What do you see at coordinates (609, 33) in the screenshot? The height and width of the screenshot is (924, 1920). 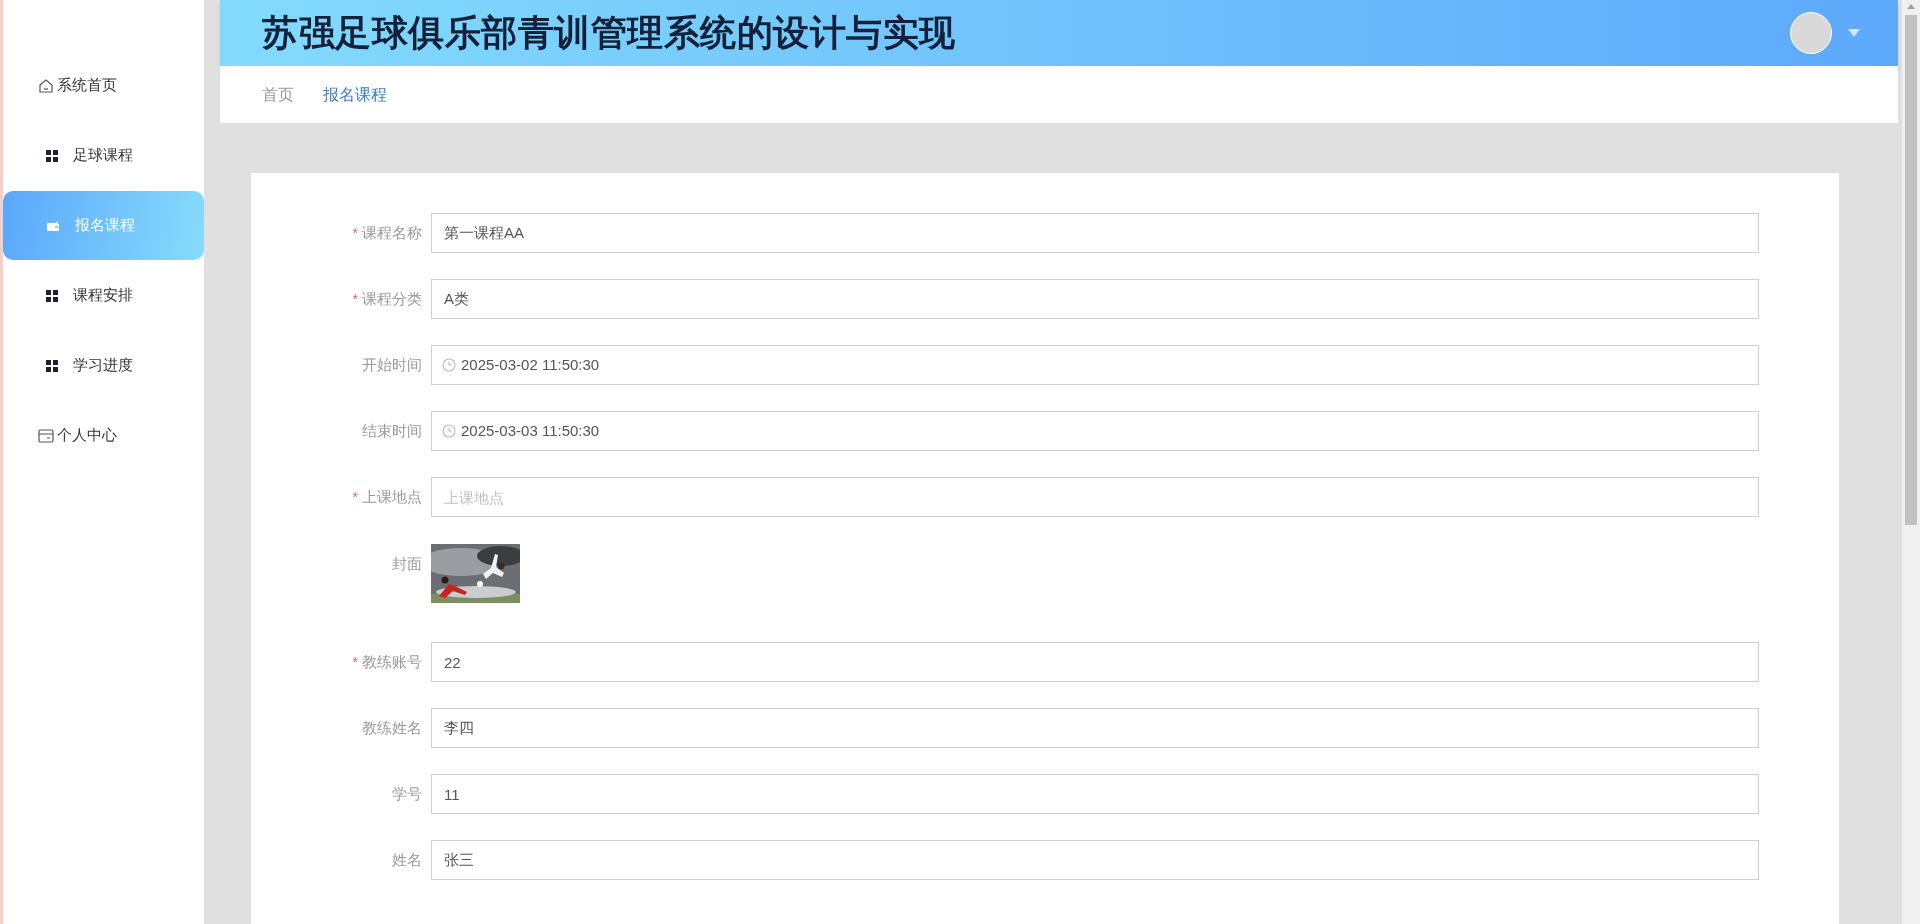 I see `app-title: 苏强足球俱乐部青训管理系统的设计与实现` at bounding box center [609, 33].